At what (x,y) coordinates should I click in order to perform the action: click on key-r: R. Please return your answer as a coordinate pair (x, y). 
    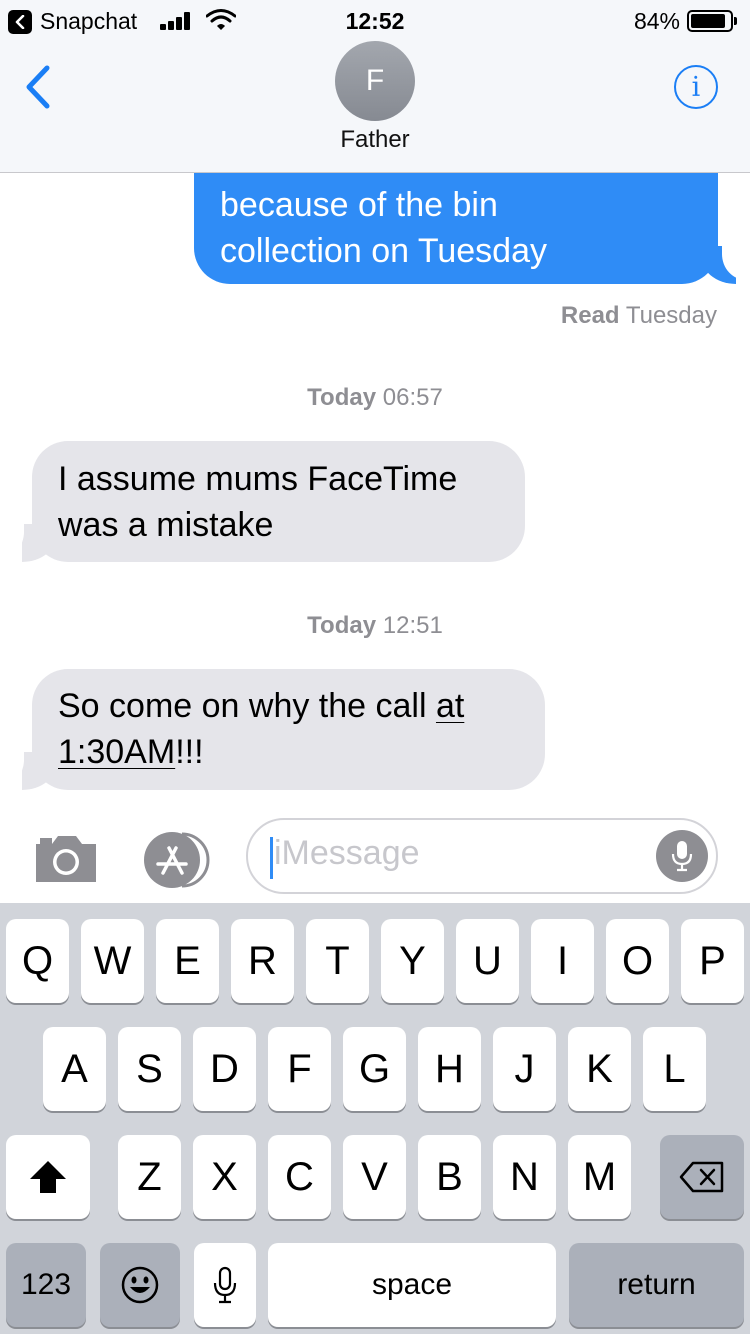
    Looking at the image, I should click on (262, 961).